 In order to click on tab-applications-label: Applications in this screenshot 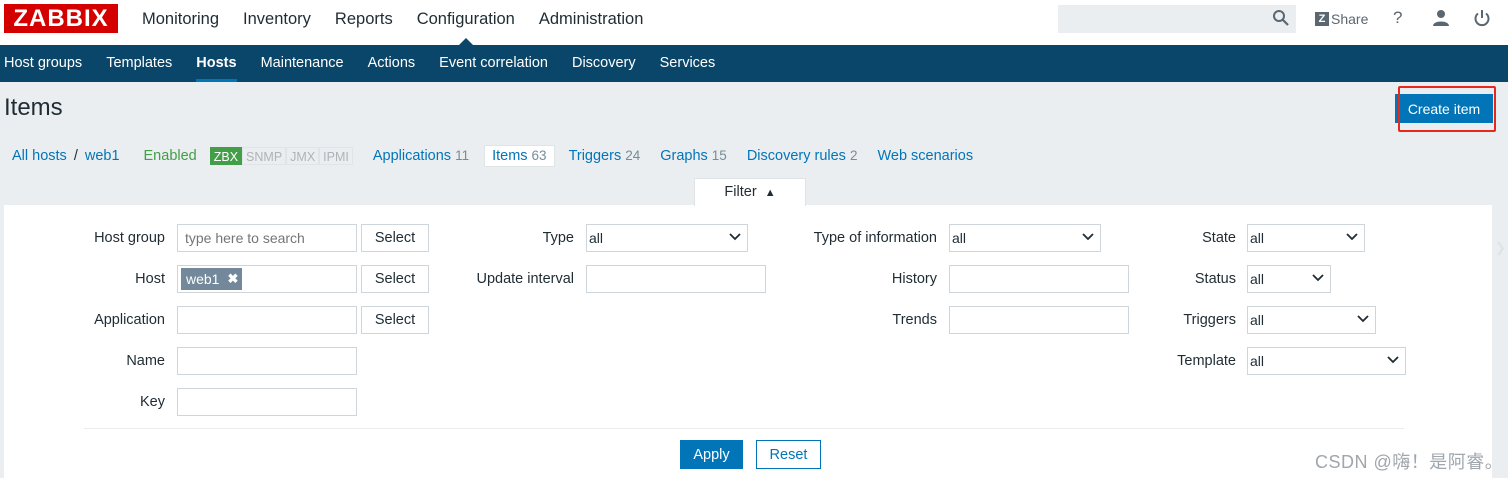, I will do `click(412, 156)`.